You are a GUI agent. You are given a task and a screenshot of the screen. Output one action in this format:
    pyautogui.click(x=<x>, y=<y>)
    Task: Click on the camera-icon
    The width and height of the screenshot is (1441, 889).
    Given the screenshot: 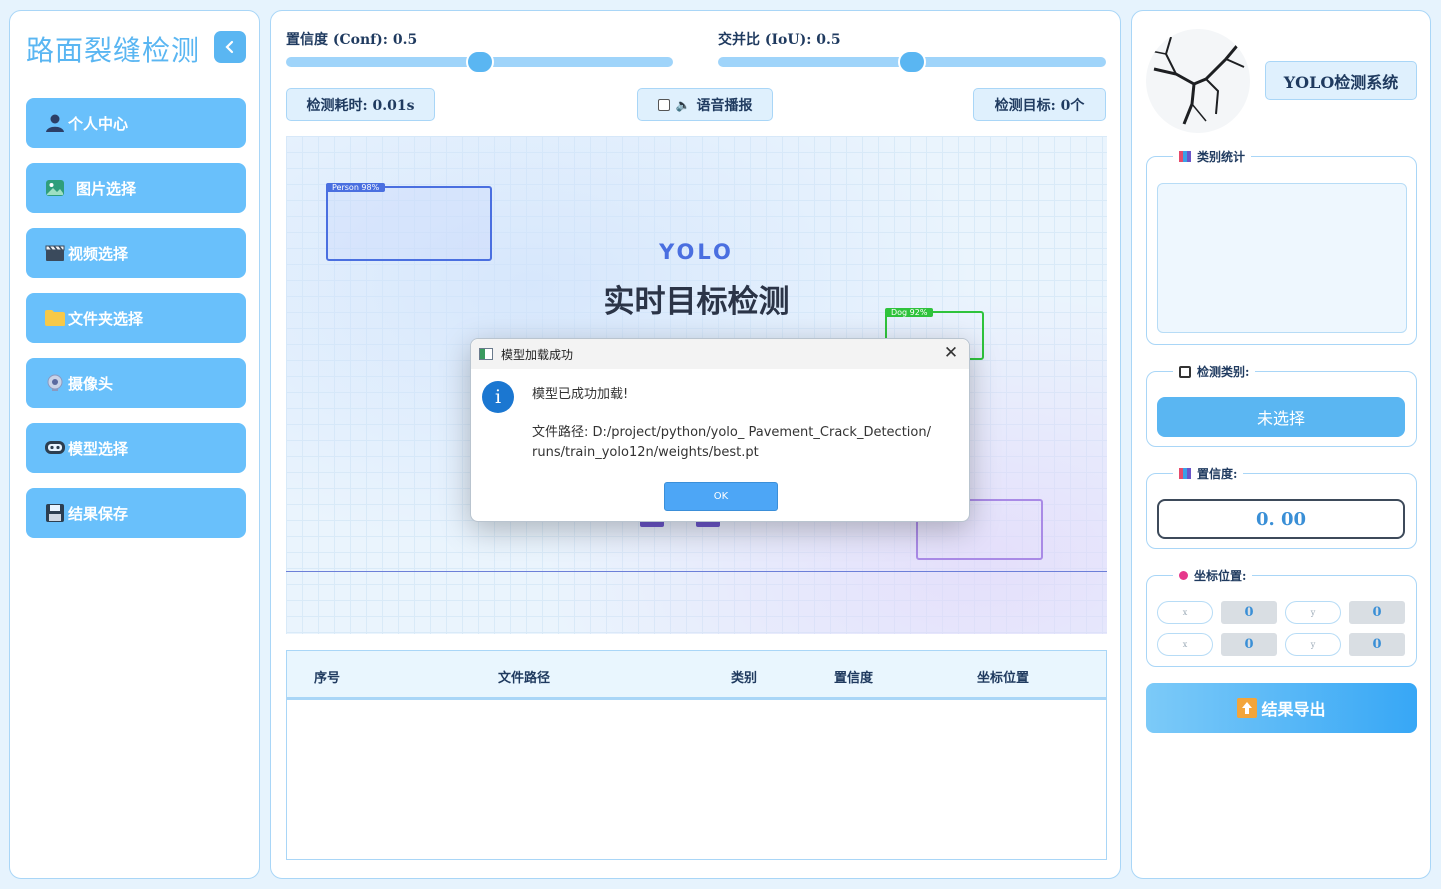 What is the action you would take?
    pyautogui.click(x=55, y=383)
    